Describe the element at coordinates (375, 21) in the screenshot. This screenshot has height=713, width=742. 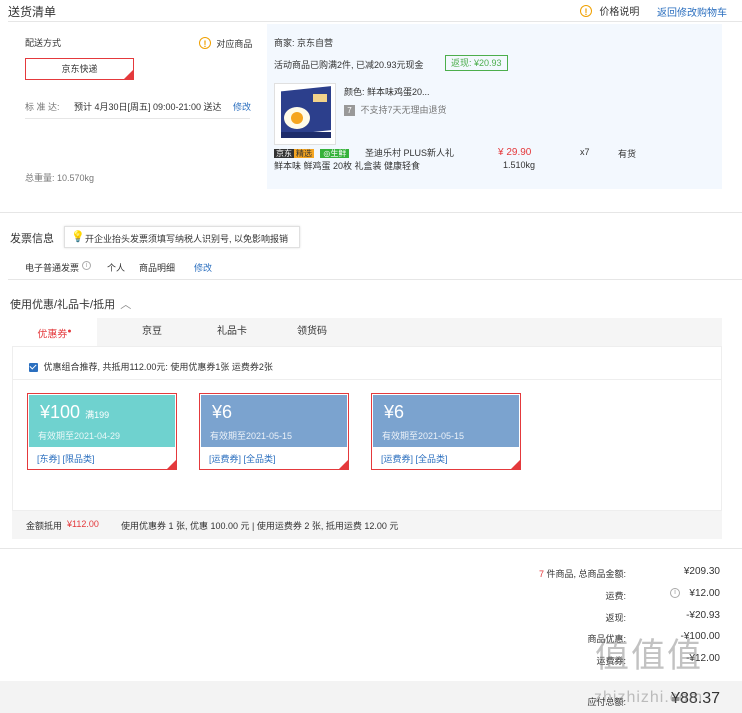
I see `header-divider` at that location.